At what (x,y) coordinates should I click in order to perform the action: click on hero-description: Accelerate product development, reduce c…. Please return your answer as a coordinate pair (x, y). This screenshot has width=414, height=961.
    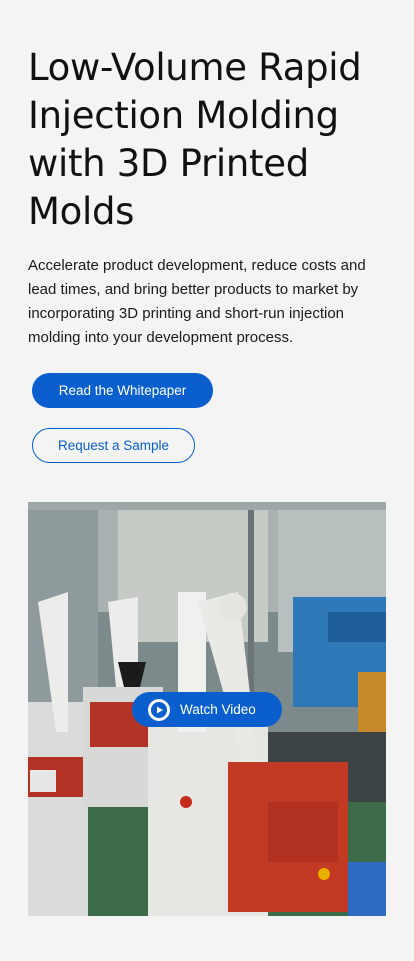
    Looking at the image, I should click on (197, 301).